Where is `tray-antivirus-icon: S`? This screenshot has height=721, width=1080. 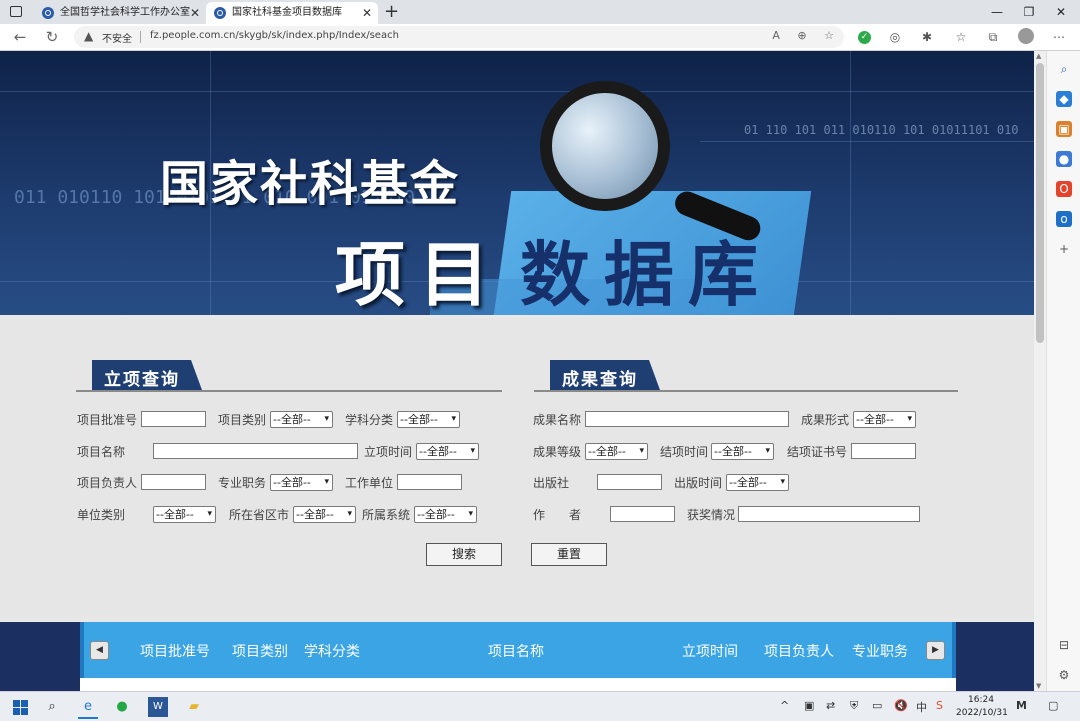
tray-antivirus-icon: S is located at coordinates (939, 705).